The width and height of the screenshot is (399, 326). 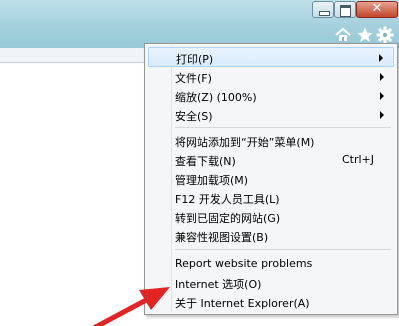 I want to click on annotation-arrow-icon, so click(x=131, y=306).